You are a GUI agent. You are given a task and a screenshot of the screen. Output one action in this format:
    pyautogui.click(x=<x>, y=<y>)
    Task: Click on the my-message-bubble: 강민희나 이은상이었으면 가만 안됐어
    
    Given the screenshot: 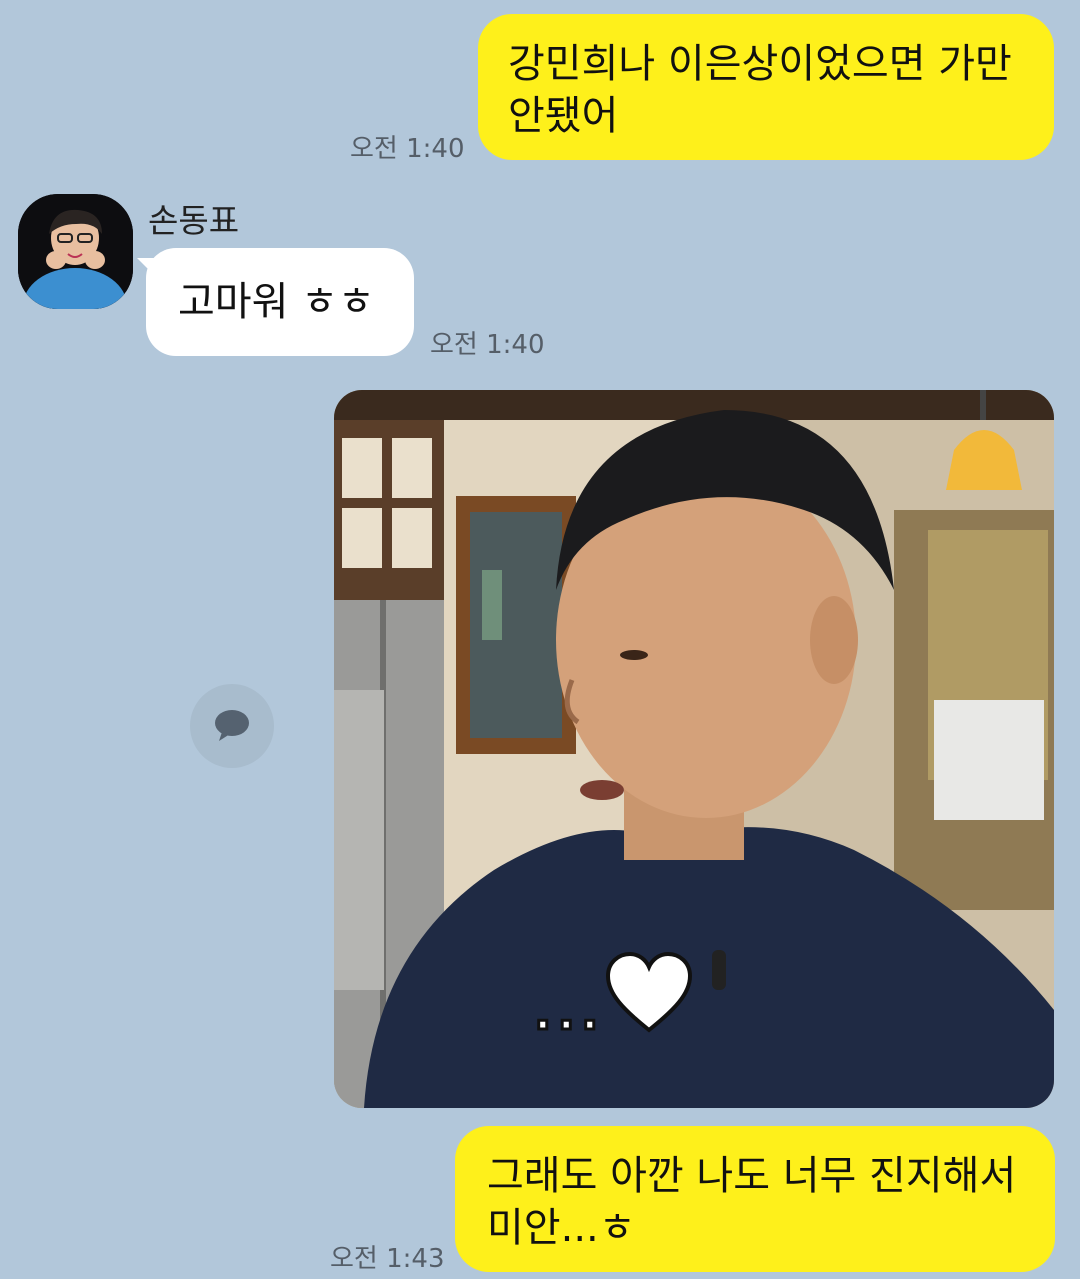 What is the action you would take?
    pyautogui.click(x=766, y=87)
    